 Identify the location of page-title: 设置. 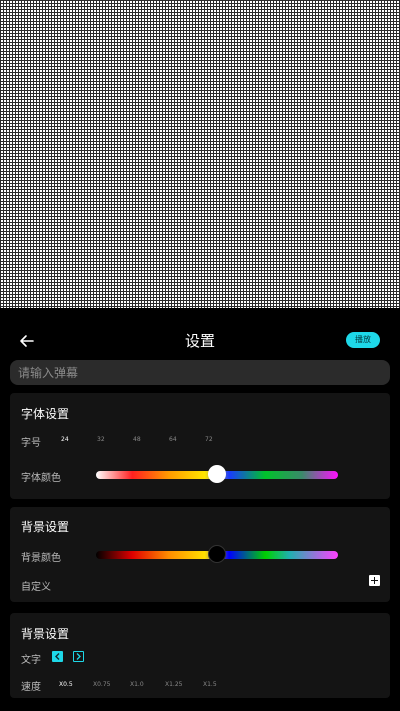
(199, 341).